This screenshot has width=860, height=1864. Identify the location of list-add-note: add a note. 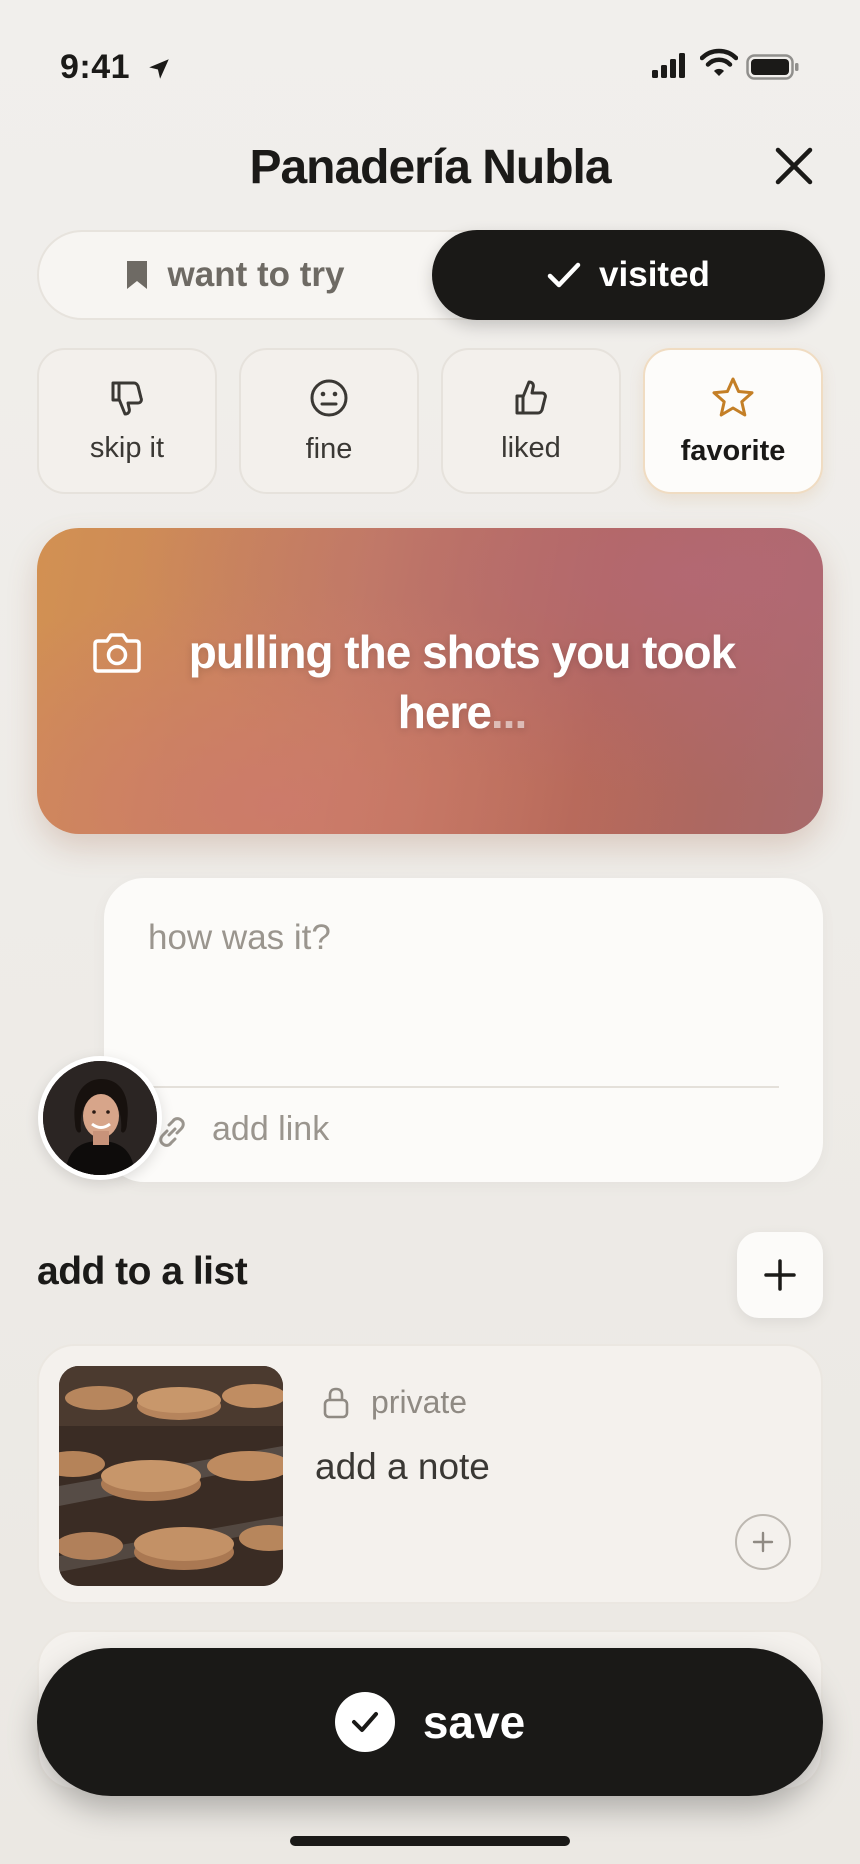
(402, 1467).